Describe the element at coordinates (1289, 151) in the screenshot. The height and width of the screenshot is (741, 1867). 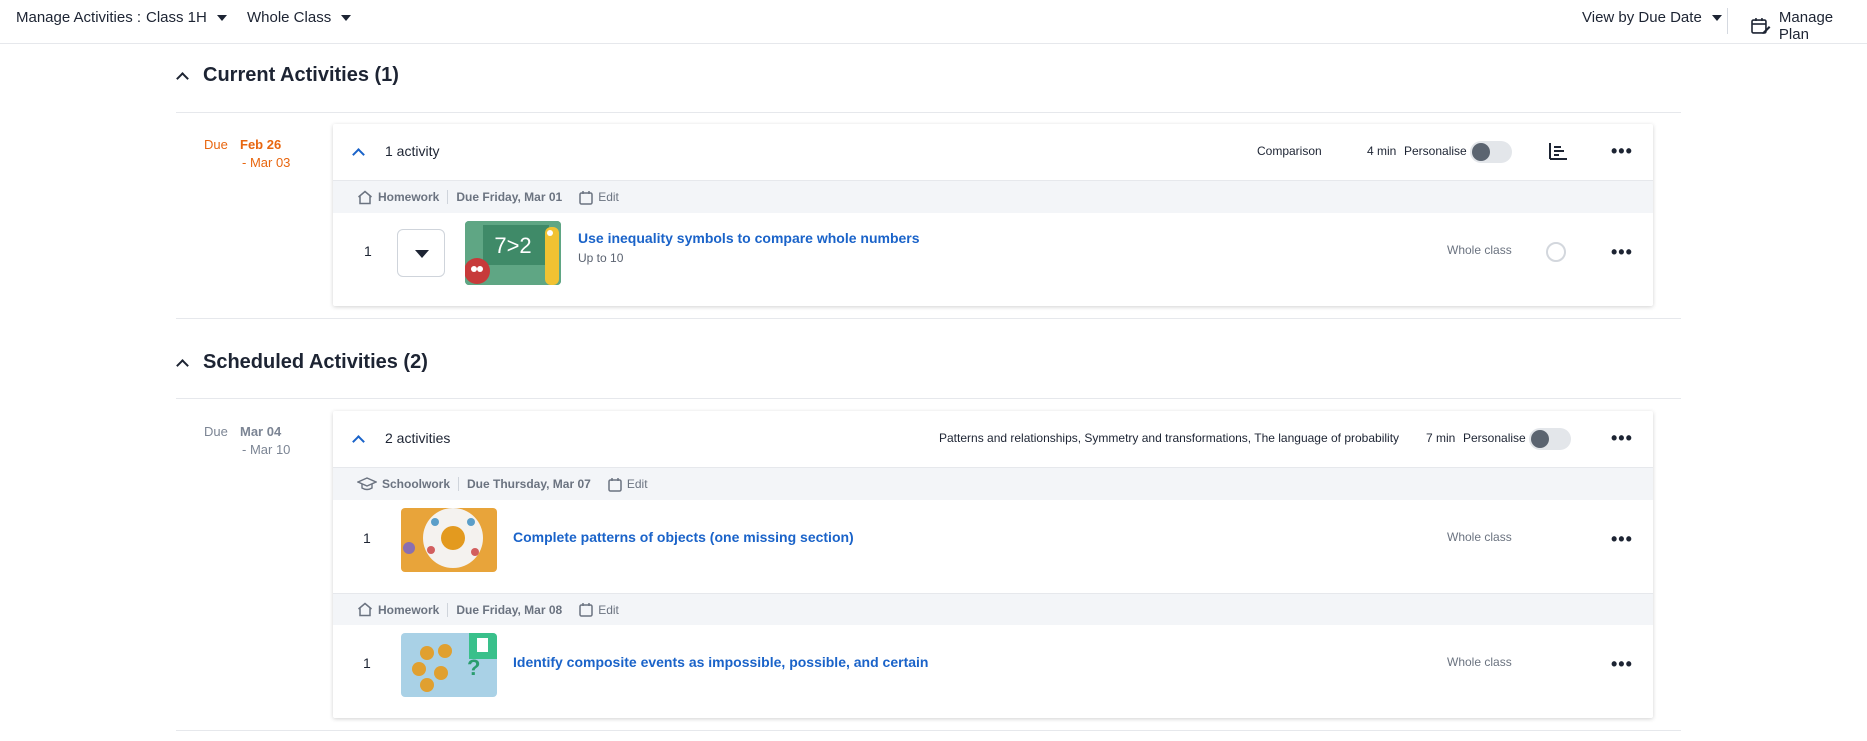
I see `strand-label: Comparison` at that location.